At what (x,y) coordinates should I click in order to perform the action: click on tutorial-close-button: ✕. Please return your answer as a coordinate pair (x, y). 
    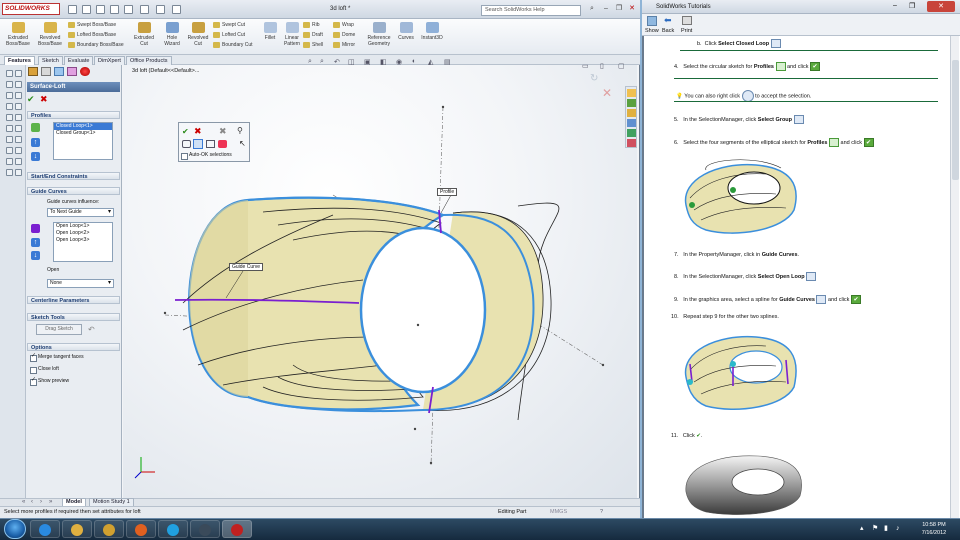
    Looking at the image, I should click on (941, 6).